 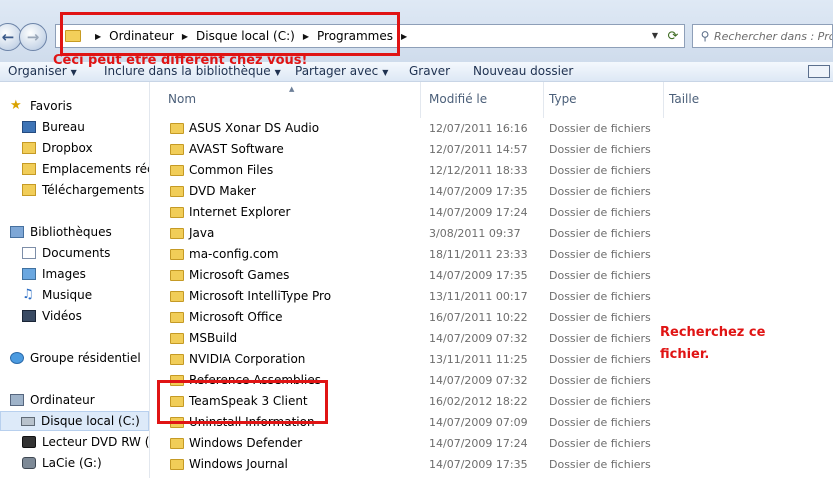 I want to click on documents-icon, so click(x=29, y=253).